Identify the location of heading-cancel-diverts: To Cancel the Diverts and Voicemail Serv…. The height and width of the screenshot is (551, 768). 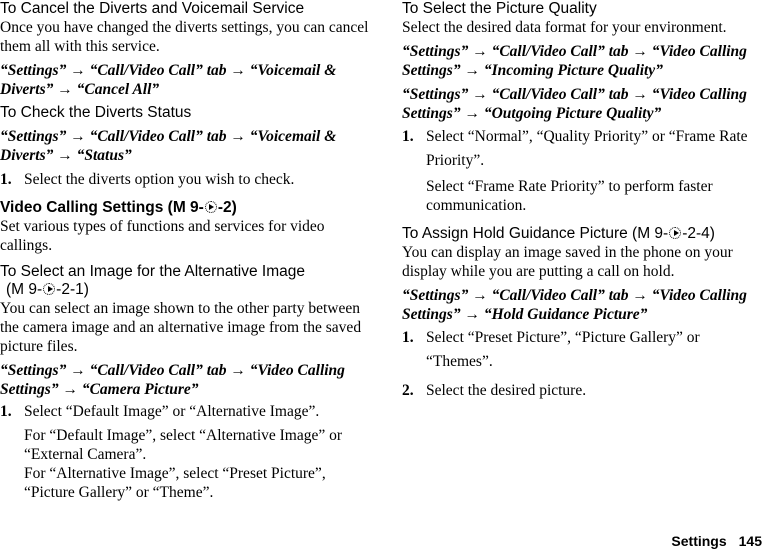
(152, 8).